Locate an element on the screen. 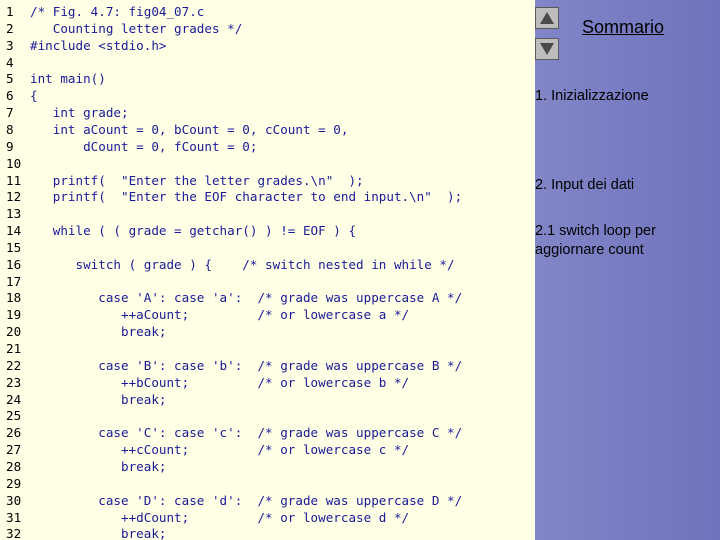 This screenshot has width=720, height=540. note-inizializzazione: 1. Inizializzazione is located at coordinates (592, 96).